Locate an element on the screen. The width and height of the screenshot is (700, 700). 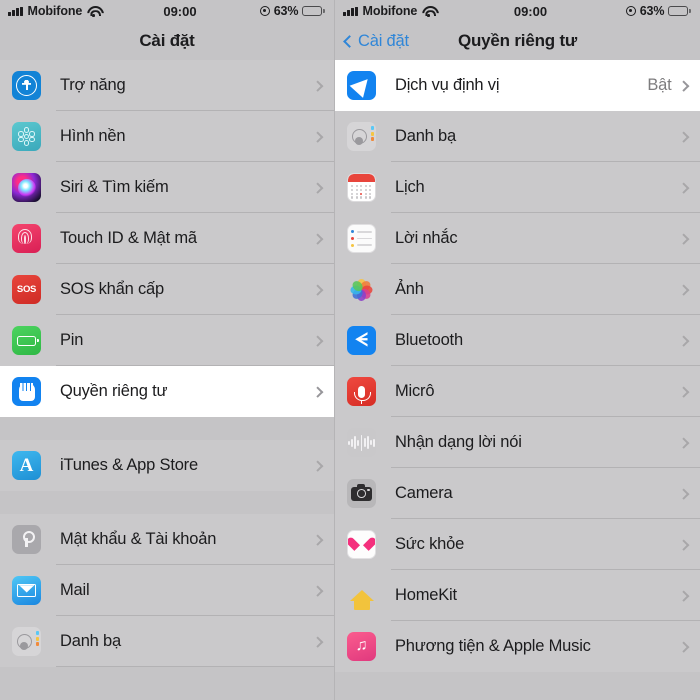
row-label: Bluetooth is located at coordinates (429, 340).